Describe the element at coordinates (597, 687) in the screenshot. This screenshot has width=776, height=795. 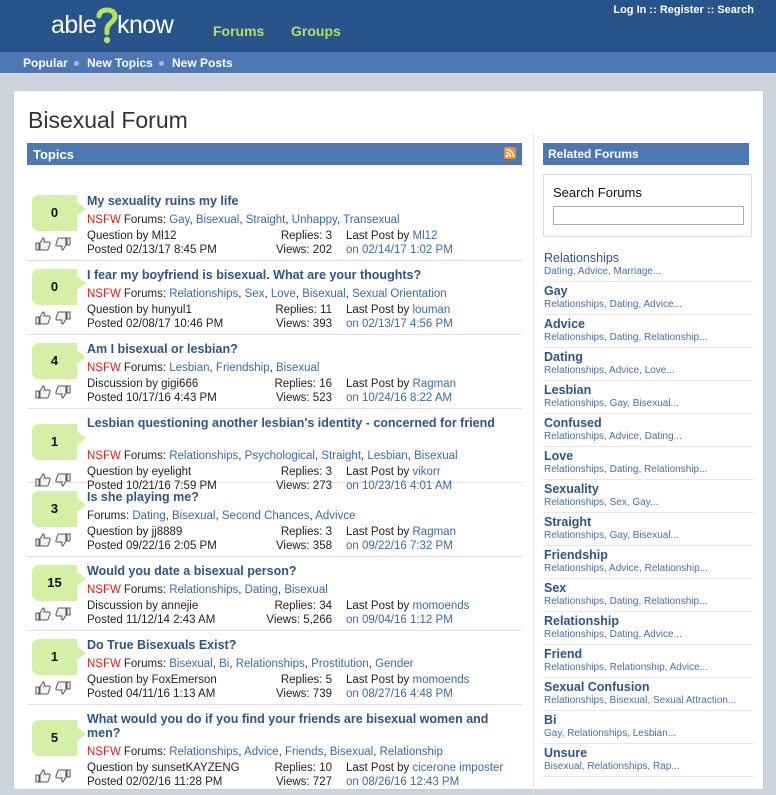
I see `related-forum-name: Sexual Confusion` at that location.